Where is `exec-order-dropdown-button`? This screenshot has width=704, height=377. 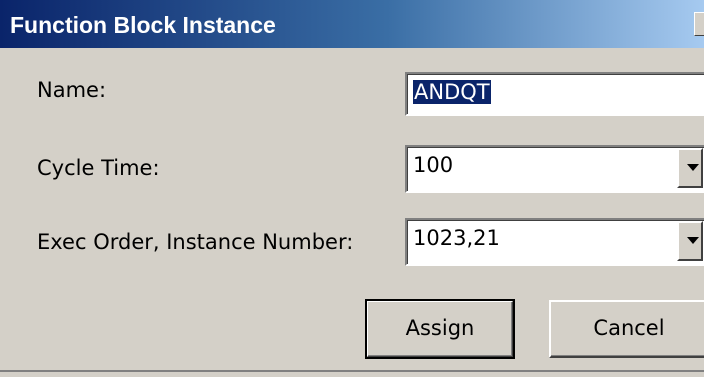
exec-order-dropdown-button is located at coordinates (690, 241).